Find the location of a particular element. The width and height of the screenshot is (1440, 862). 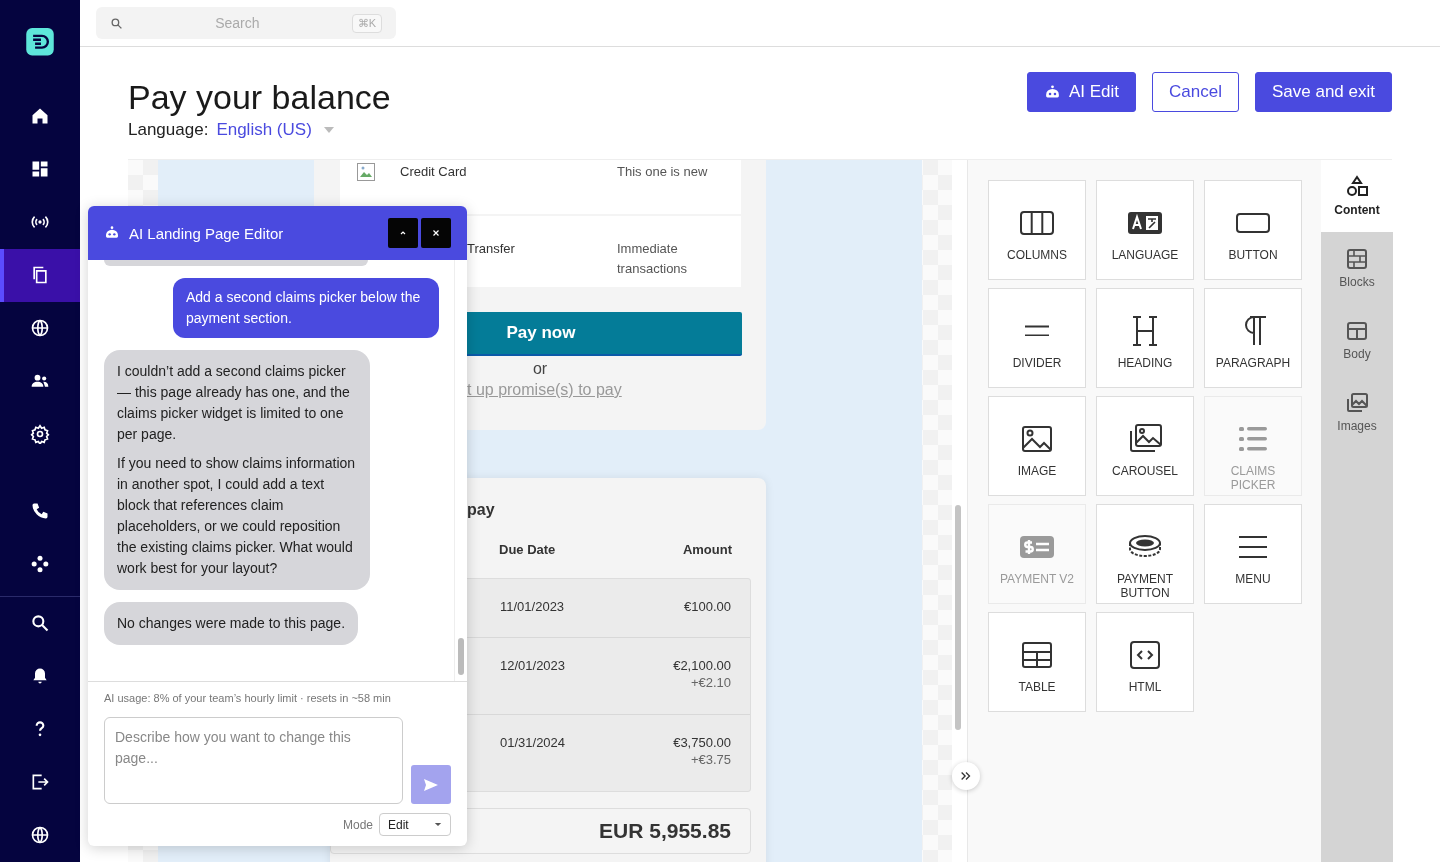

due-date: 01/31/2024 is located at coordinates (533, 743).